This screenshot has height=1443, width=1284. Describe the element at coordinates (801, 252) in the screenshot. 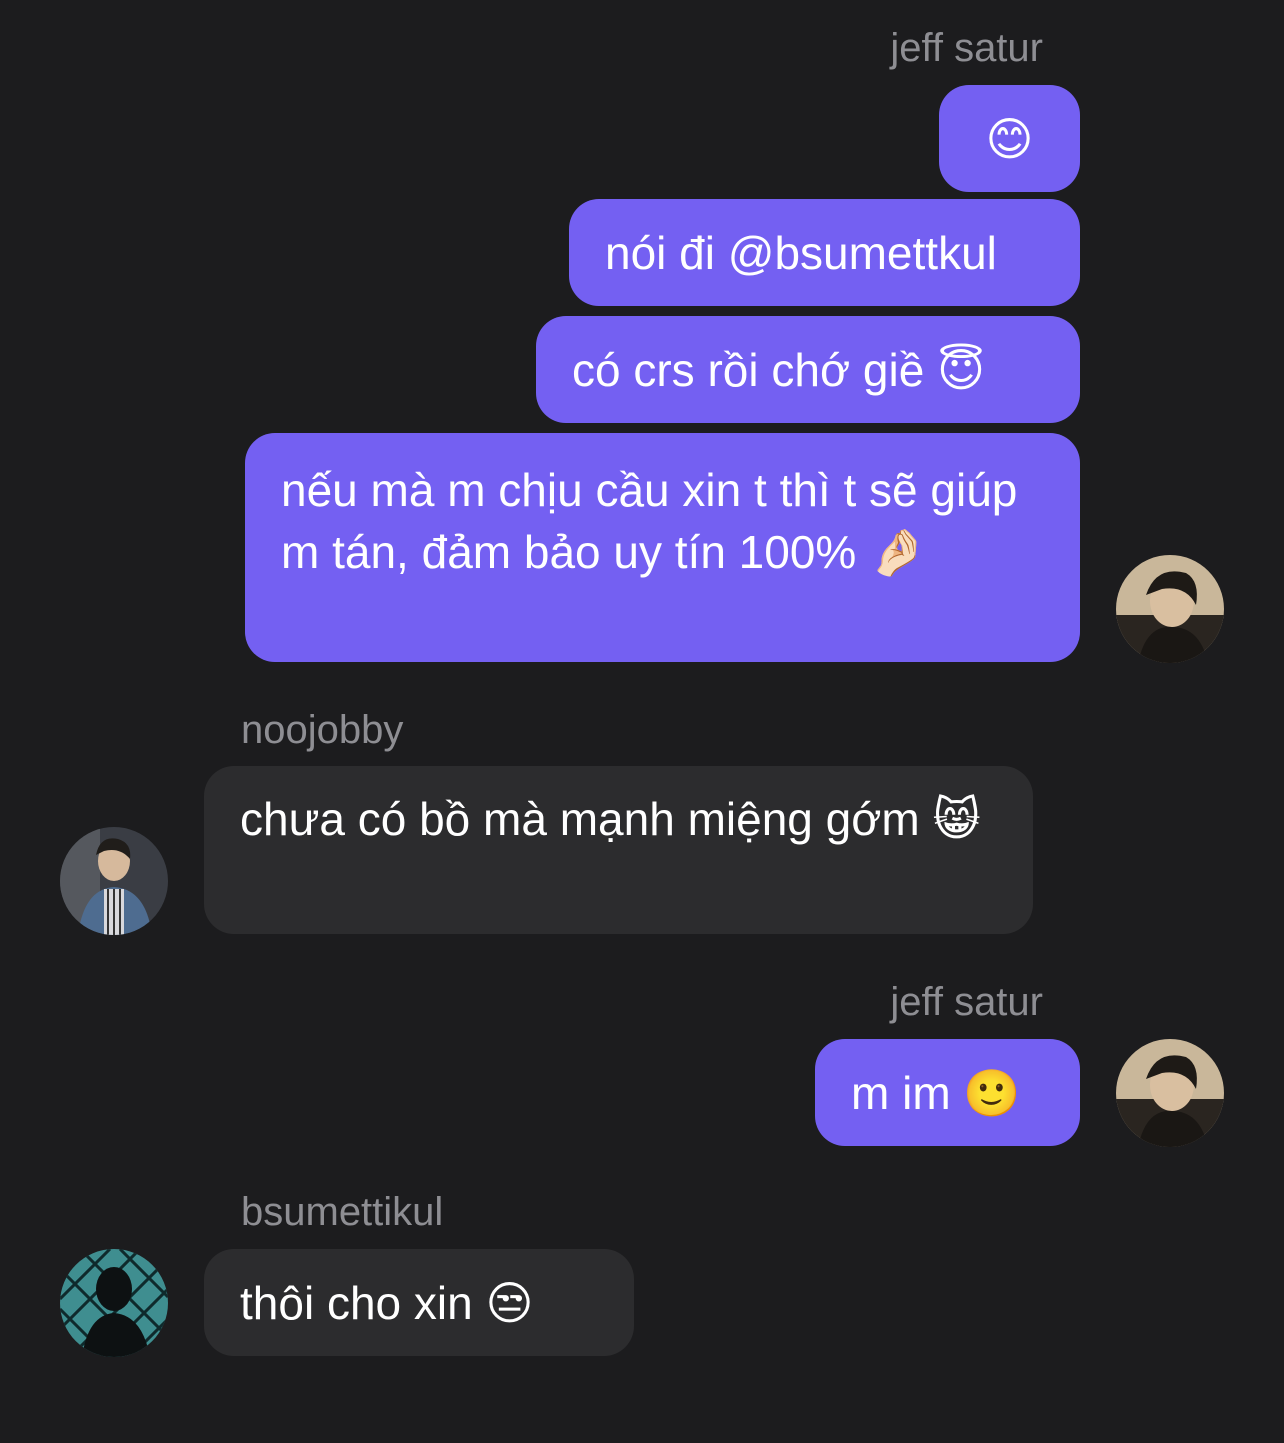

I see `message-text: nói đi @bsumettkul` at that location.